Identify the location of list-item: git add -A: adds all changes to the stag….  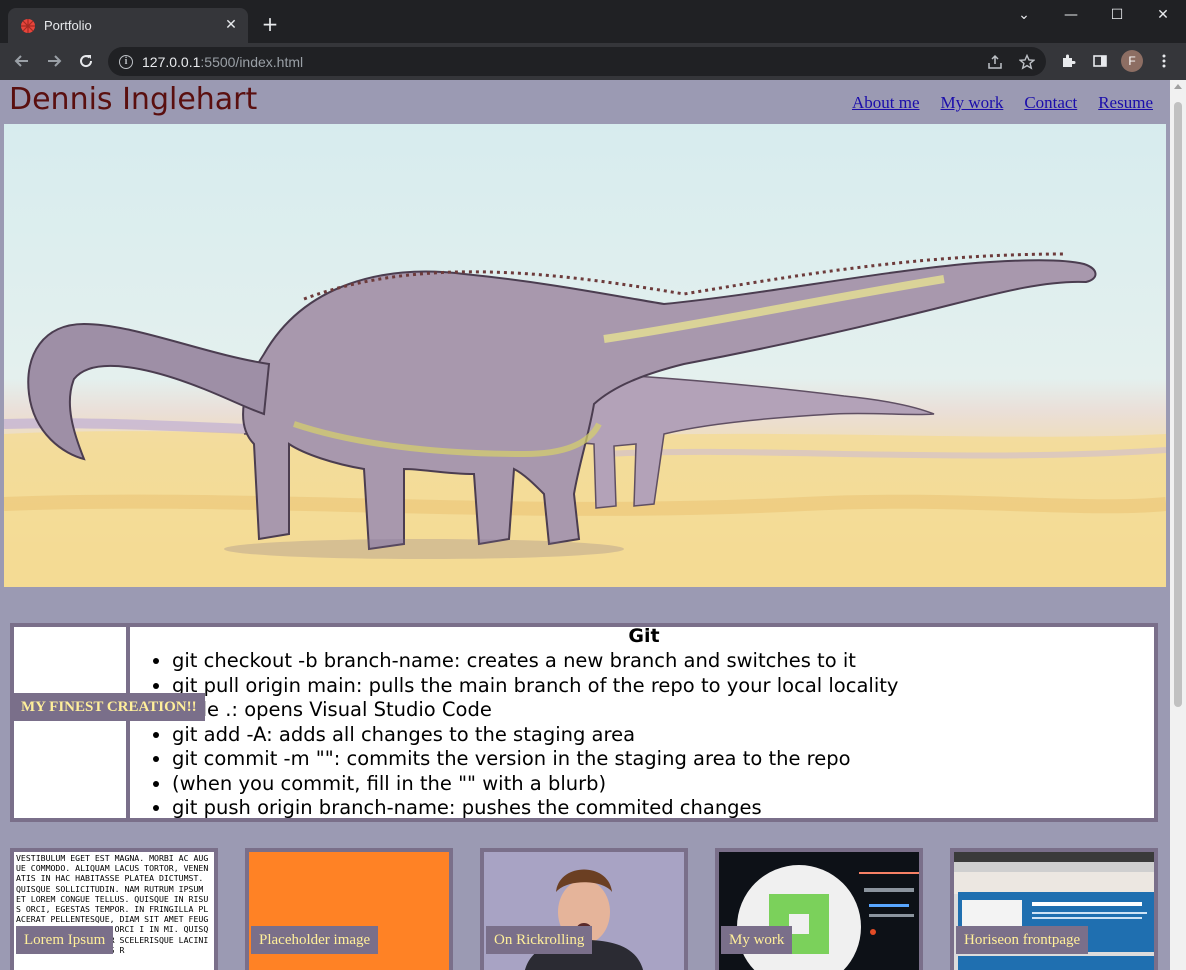
(535, 735).